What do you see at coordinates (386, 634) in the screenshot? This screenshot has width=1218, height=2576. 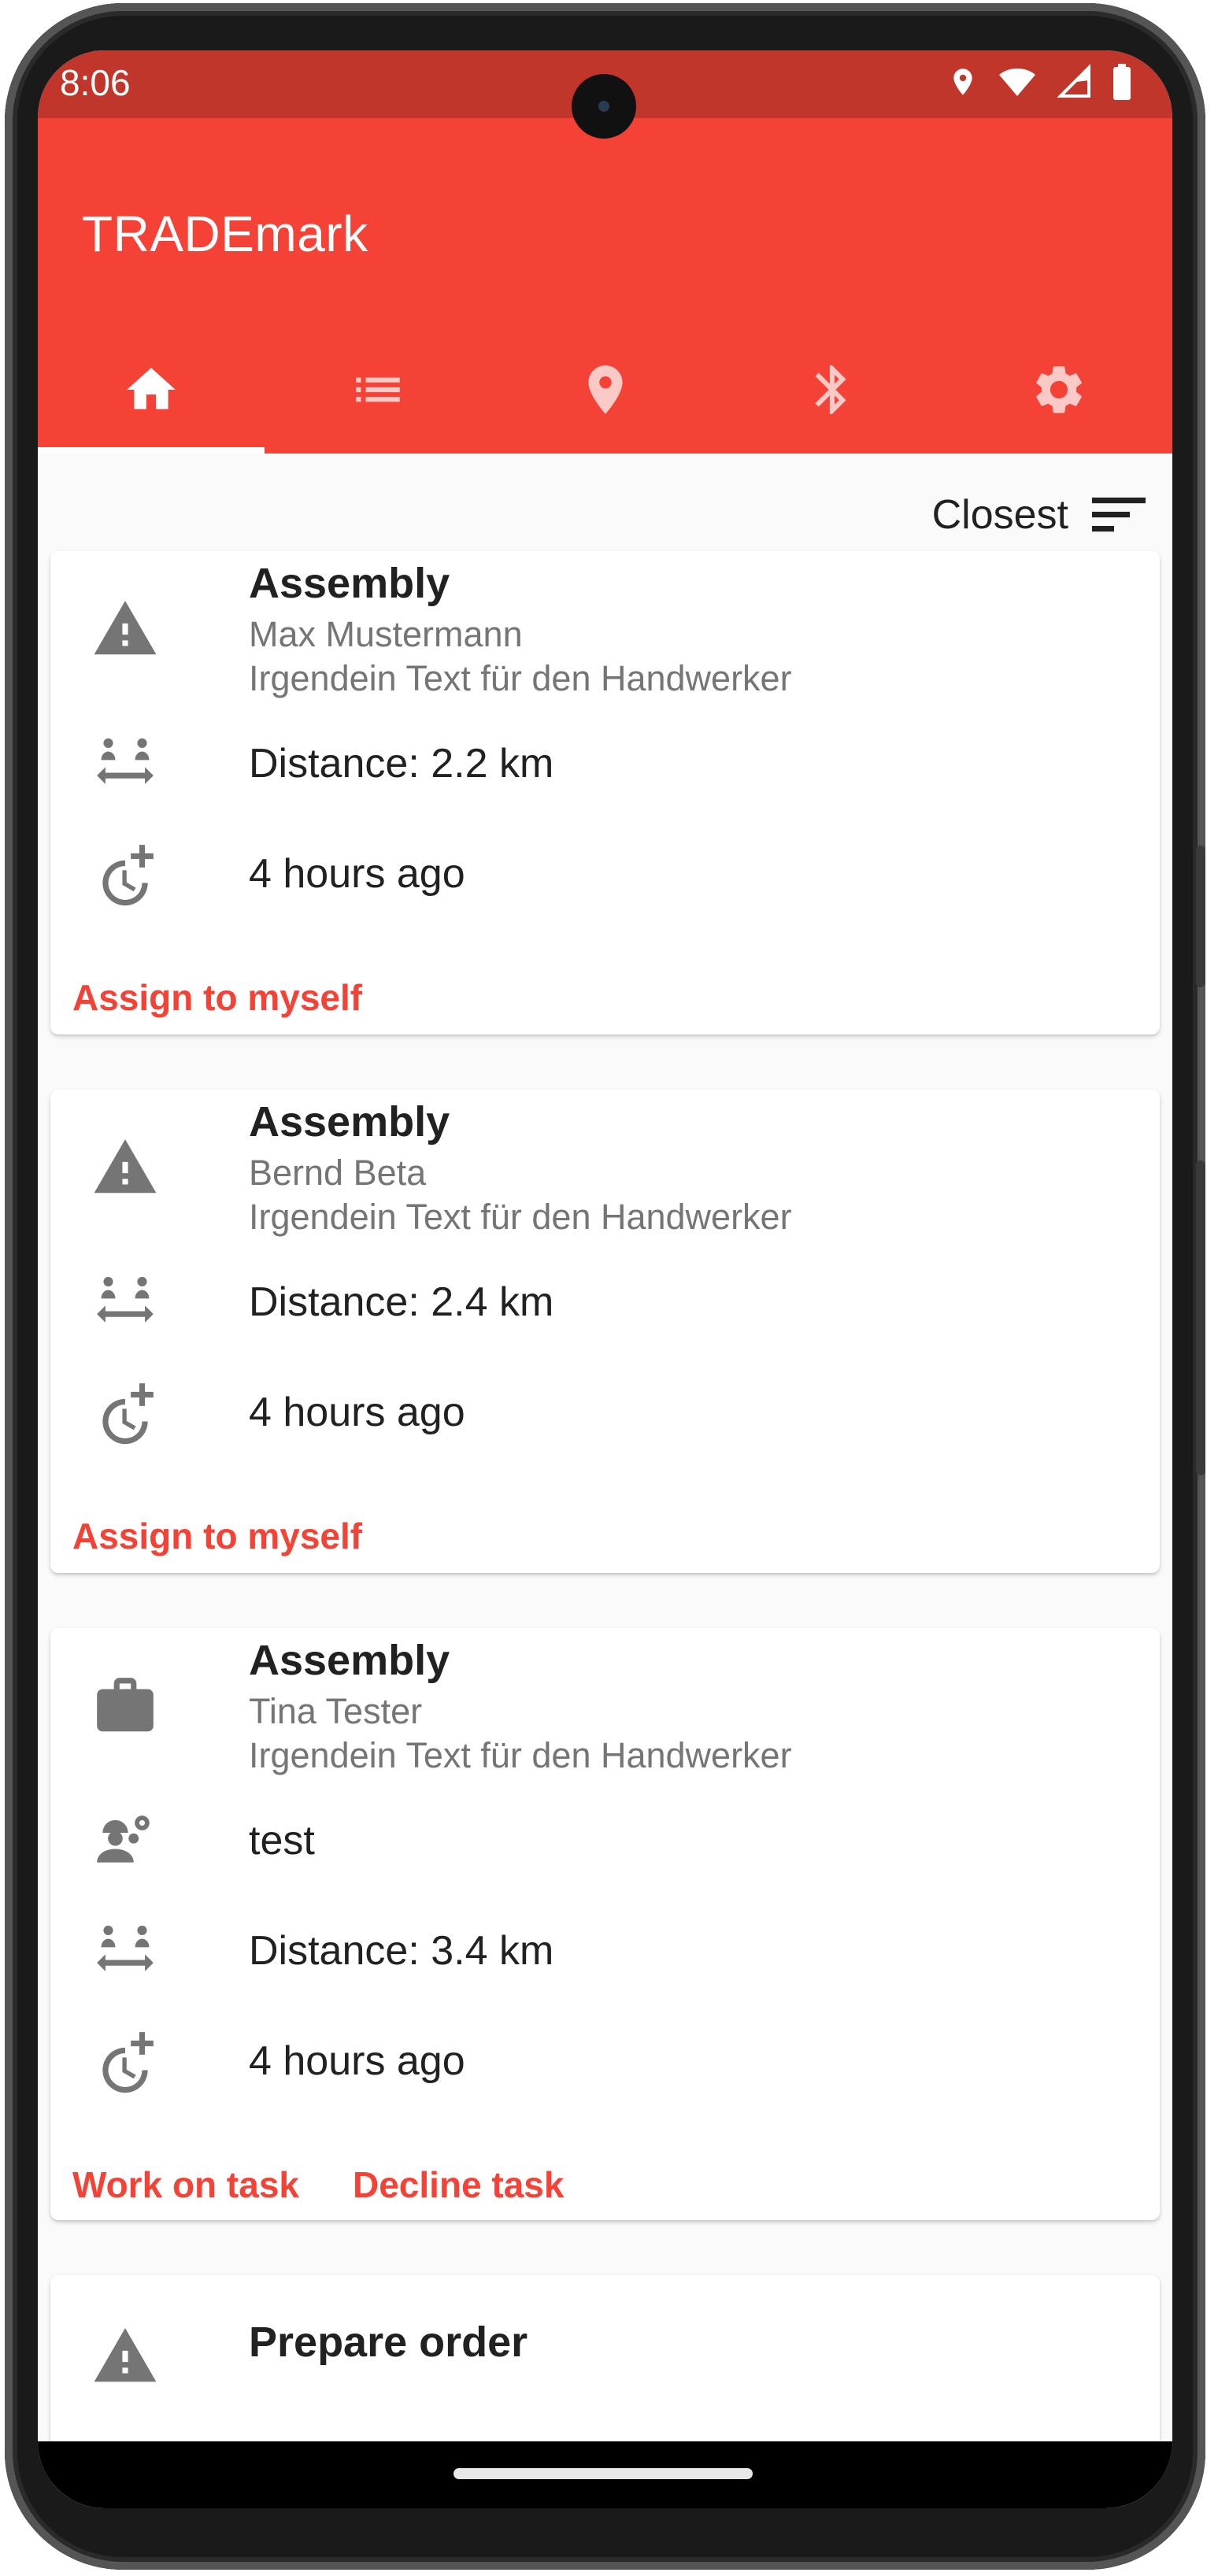 I see `task-customer: Max Mustermann` at bounding box center [386, 634].